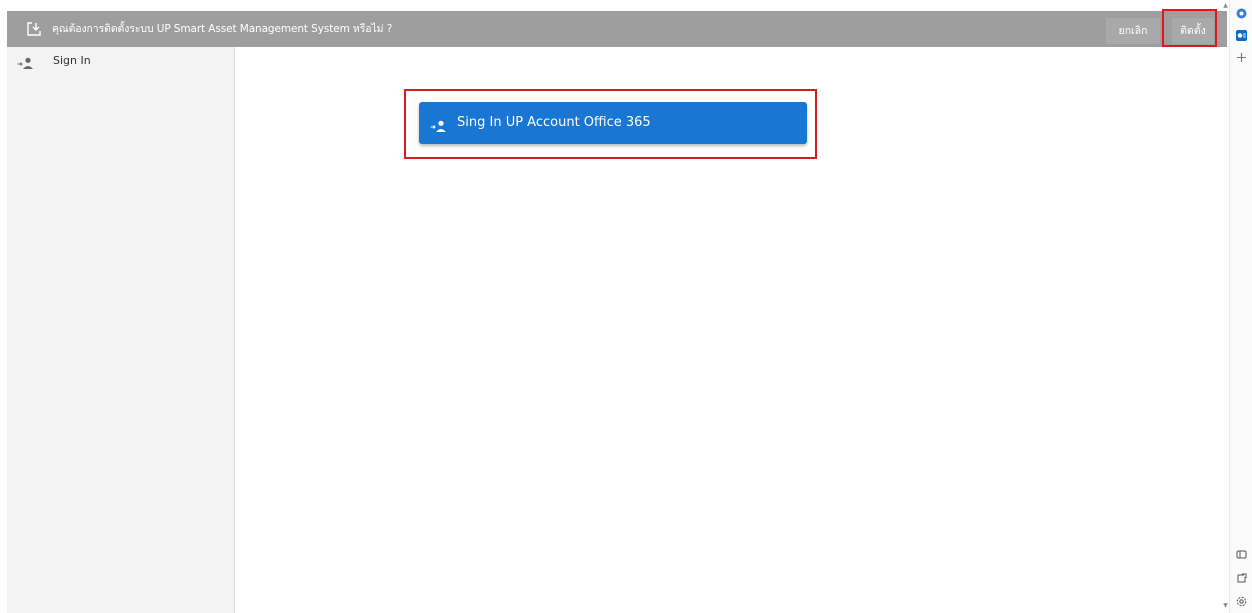 Image resolution: width=1252 pixels, height=613 pixels. I want to click on page-scrollbar: ▲ ▼, so click(1225, 306).